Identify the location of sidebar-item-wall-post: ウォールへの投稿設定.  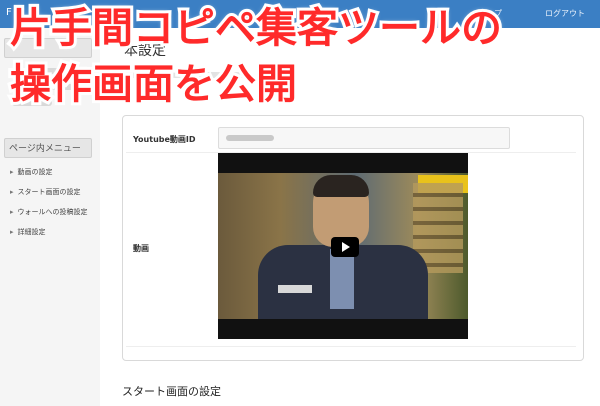
(49, 212).